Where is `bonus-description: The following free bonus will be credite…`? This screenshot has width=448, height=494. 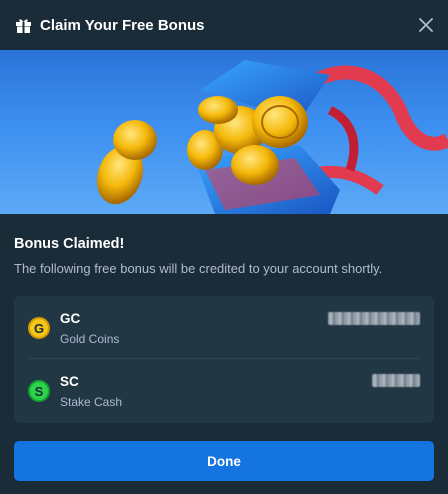
bonus-description: The following free bonus will be credite… is located at coordinates (198, 268).